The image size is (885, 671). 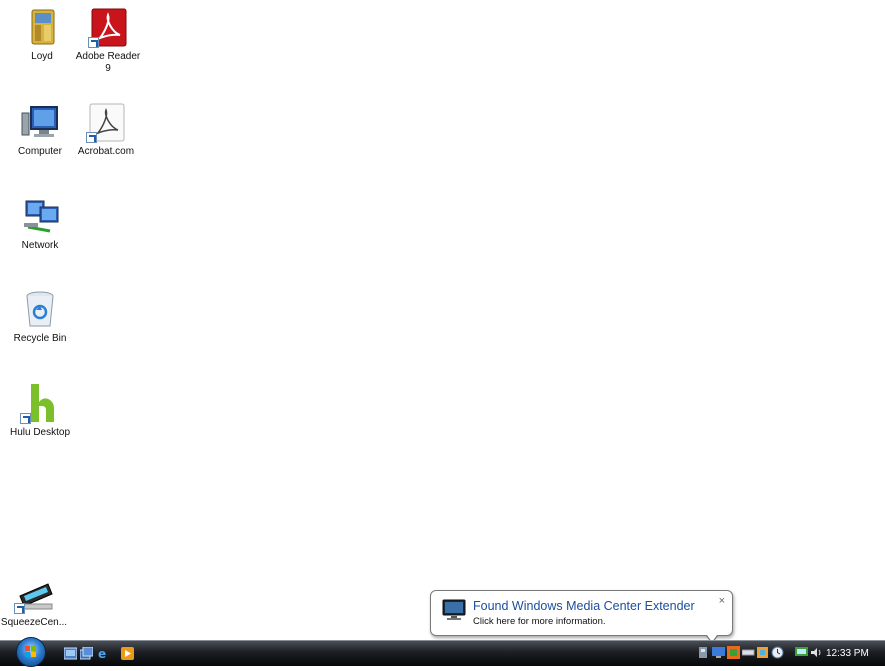 I want to click on desktop-icon-recycle-bin: Recycle Bin, so click(x=40, y=317).